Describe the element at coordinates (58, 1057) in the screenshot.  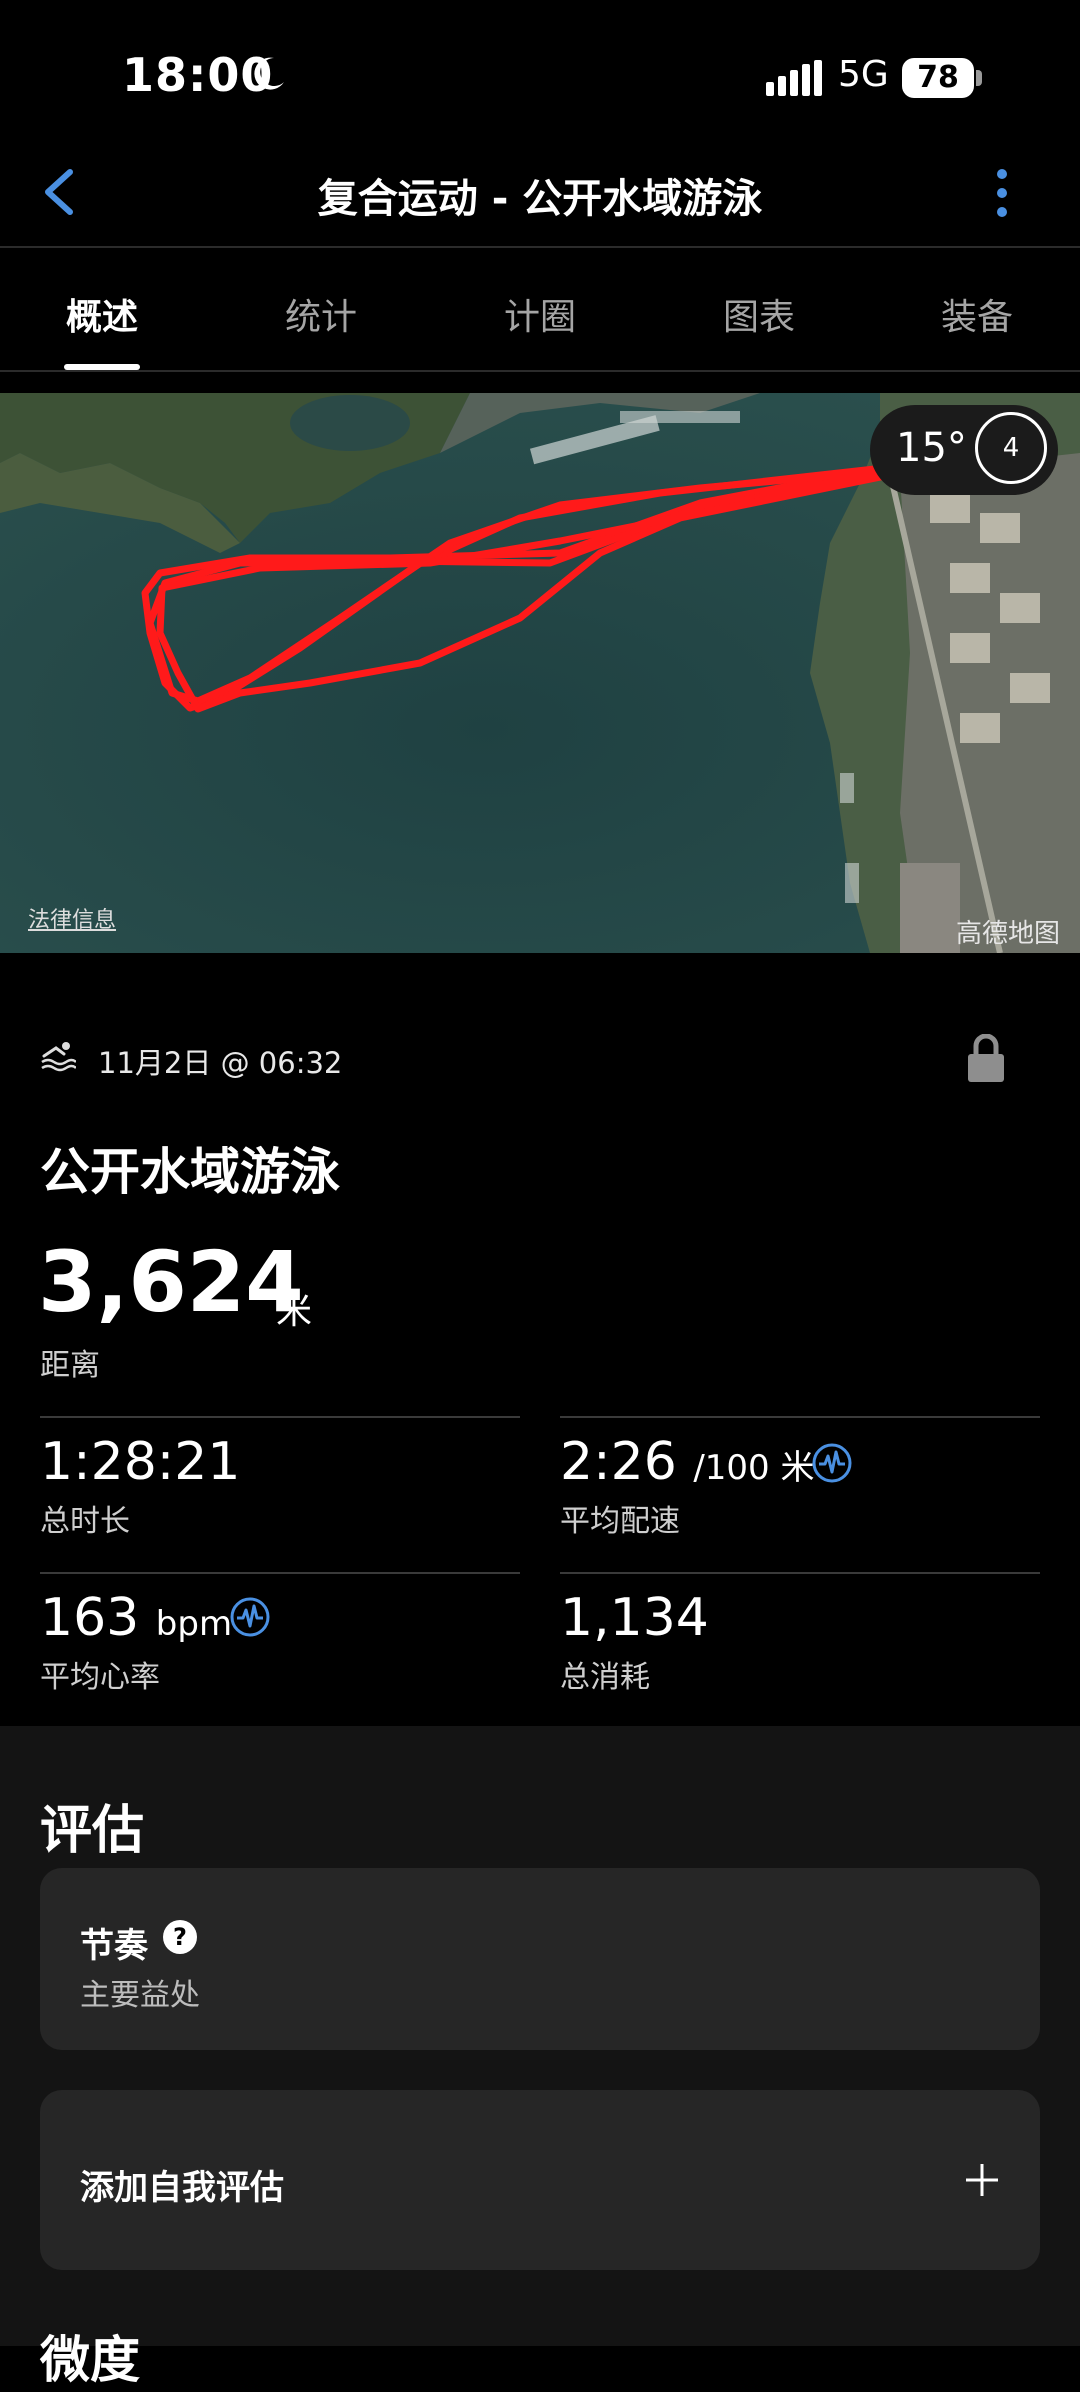
I see `swimming-icon` at that location.